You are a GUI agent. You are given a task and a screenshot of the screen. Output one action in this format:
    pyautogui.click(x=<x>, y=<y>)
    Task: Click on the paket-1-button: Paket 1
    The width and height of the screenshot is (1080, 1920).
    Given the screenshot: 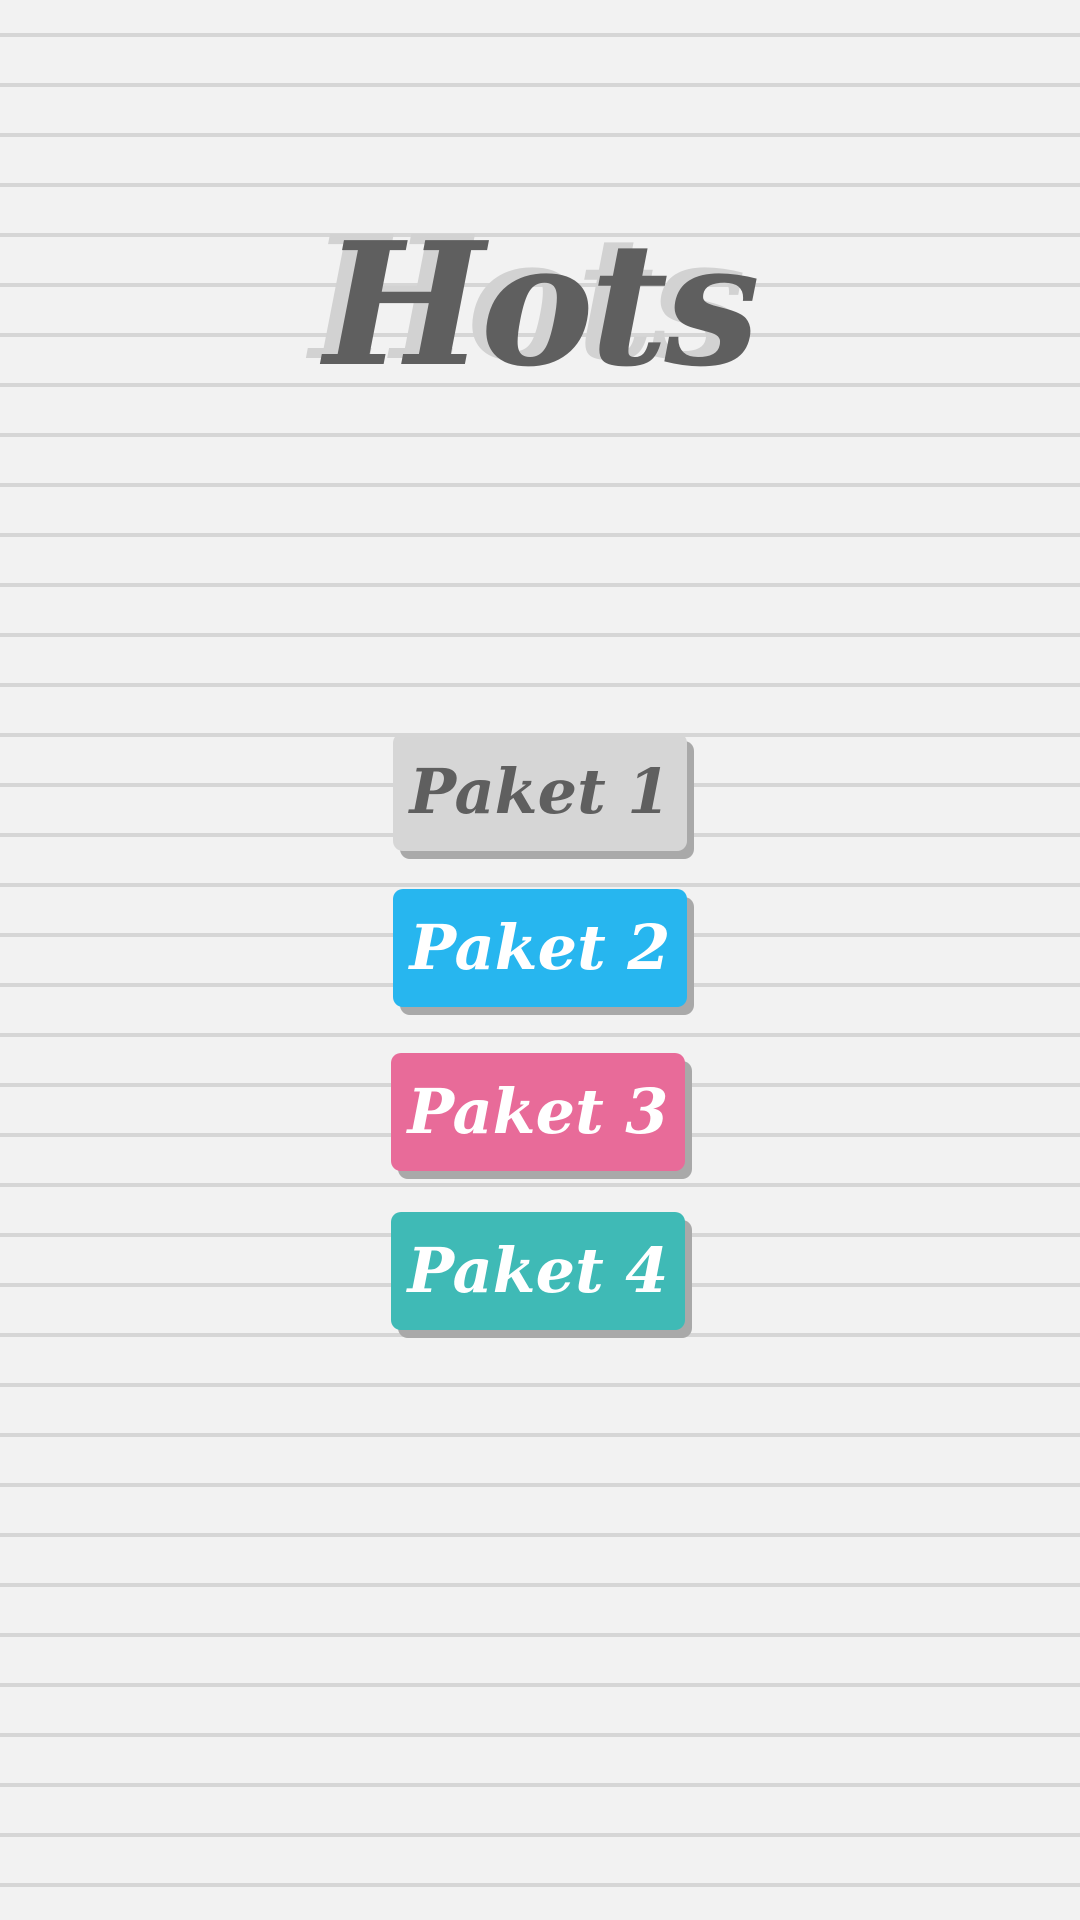 What is the action you would take?
    pyautogui.click(x=540, y=792)
    